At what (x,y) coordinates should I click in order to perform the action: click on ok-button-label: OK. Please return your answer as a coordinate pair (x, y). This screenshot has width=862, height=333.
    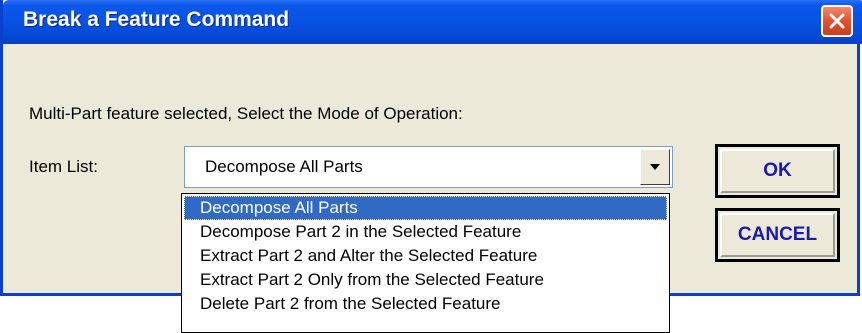
    Looking at the image, I should click on (777, 170).